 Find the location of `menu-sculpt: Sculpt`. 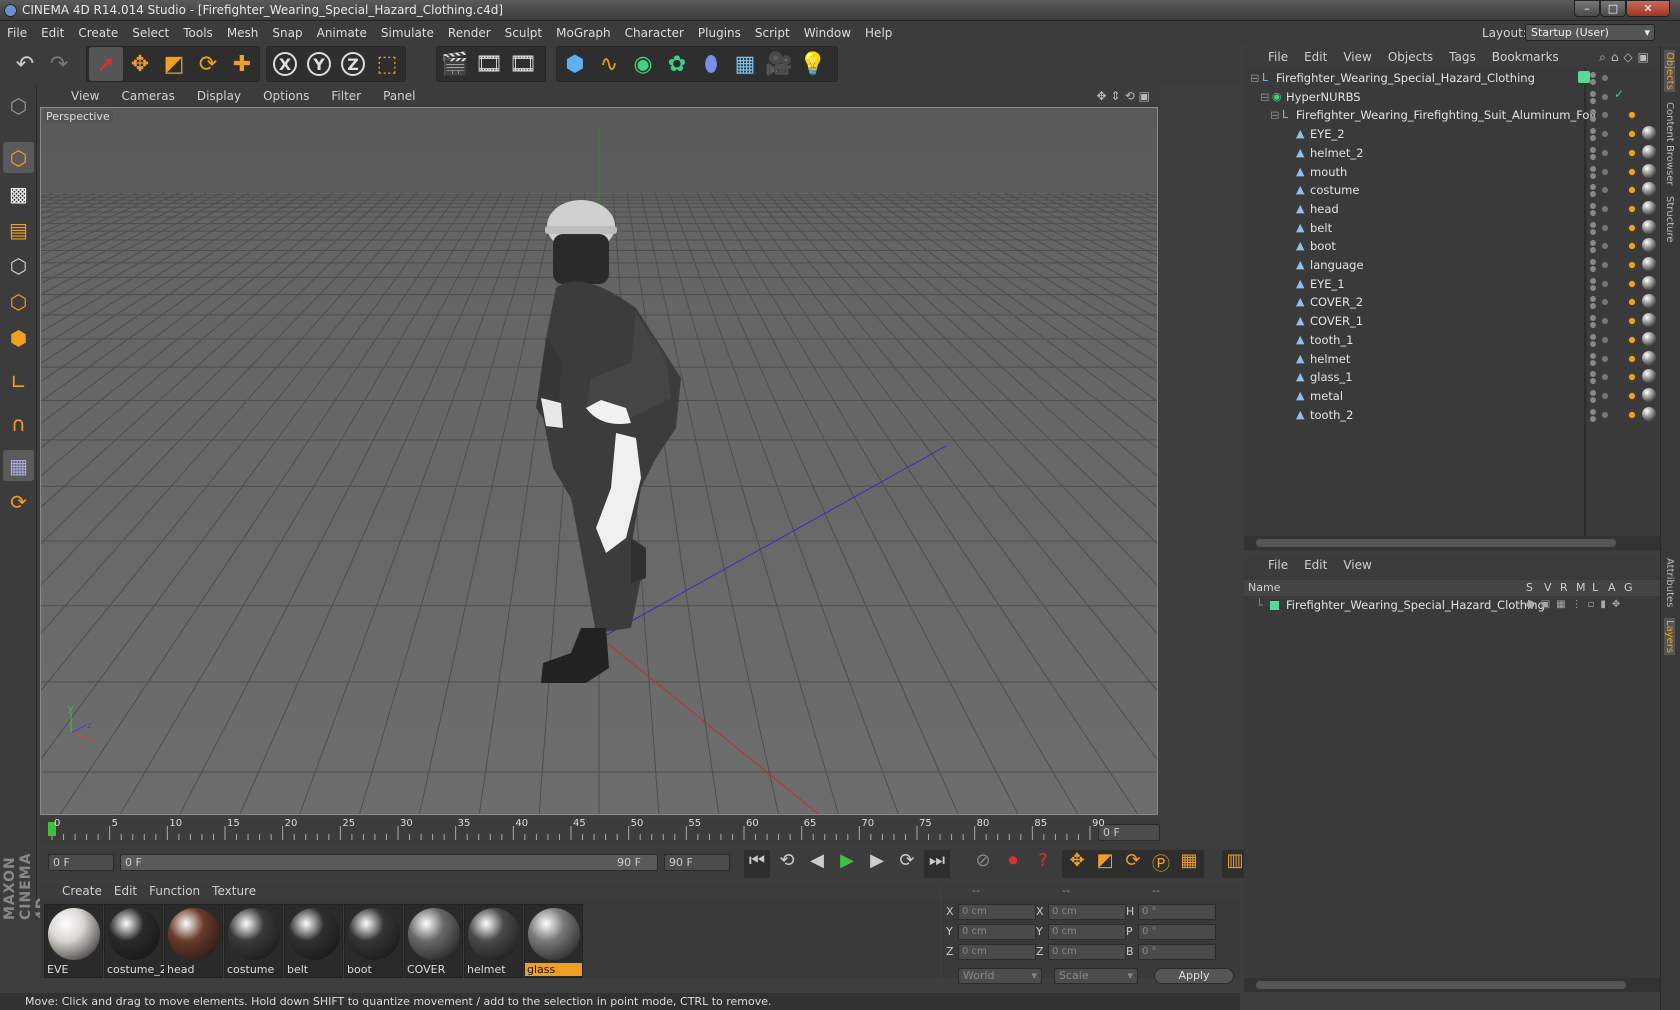

menu-sculpt: Sculpt is located at coordinates (523, 33).